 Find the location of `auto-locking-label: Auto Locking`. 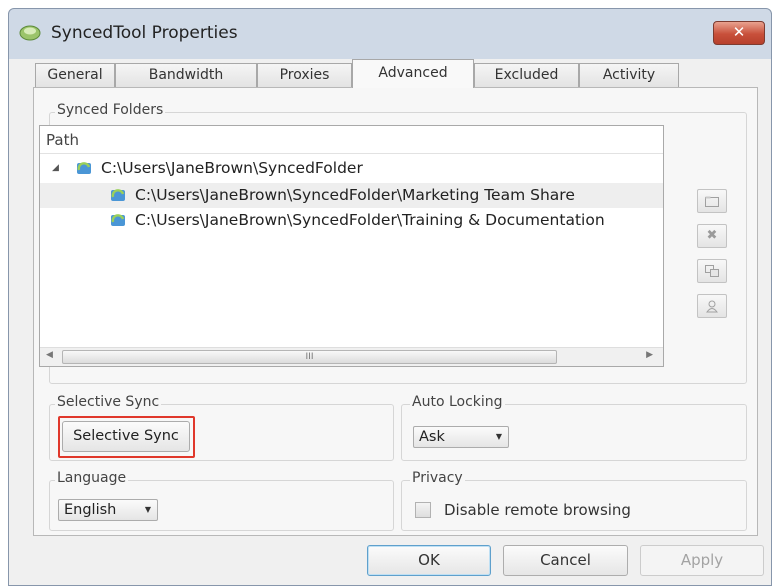

auto-locking-label: Auto Locking is located at coordinates (457, 402).